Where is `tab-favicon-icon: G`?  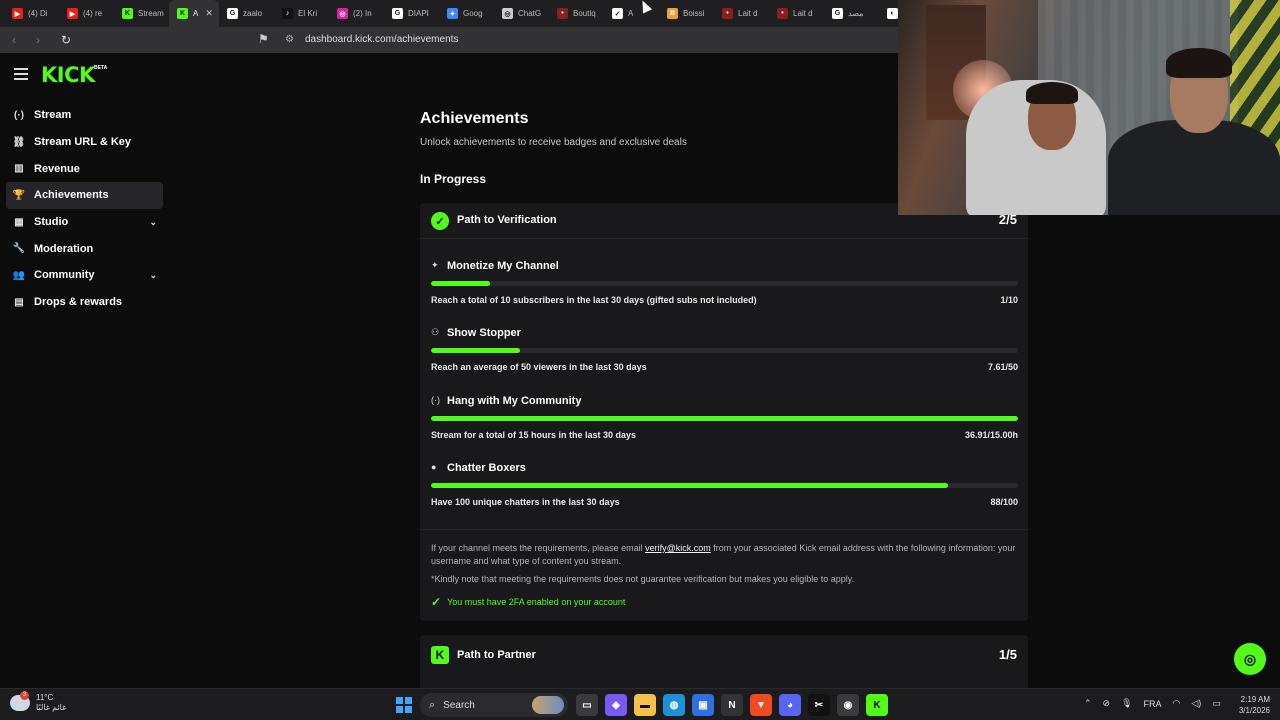 tab-favicon-icon: G is located at coordinates (837, 13).